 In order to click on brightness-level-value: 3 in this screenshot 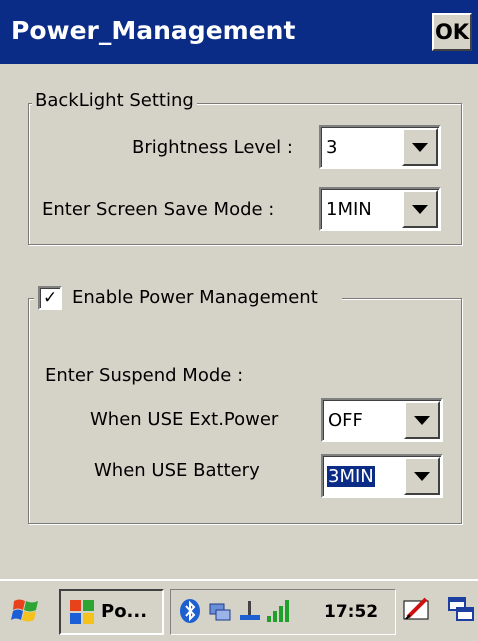, I will do `click(332, 147)`.